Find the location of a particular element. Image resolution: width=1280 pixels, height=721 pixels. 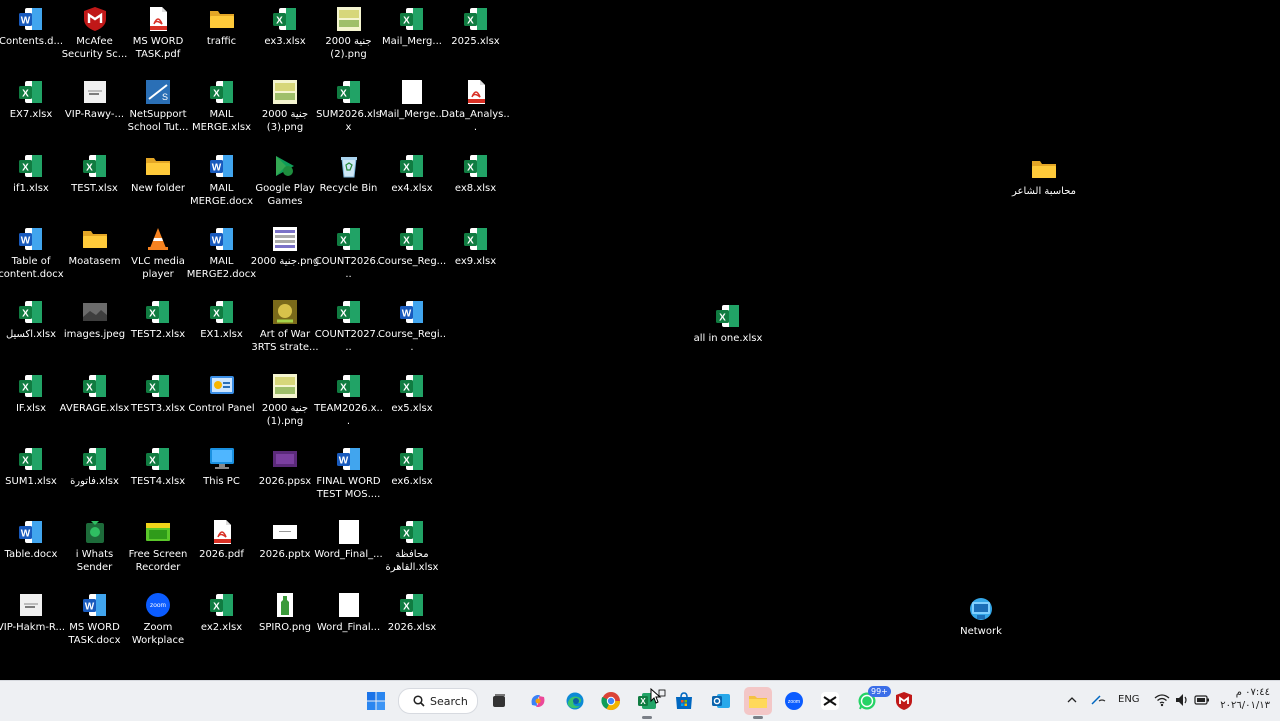

word-document-icon: W is located at coordinates (412, 312).